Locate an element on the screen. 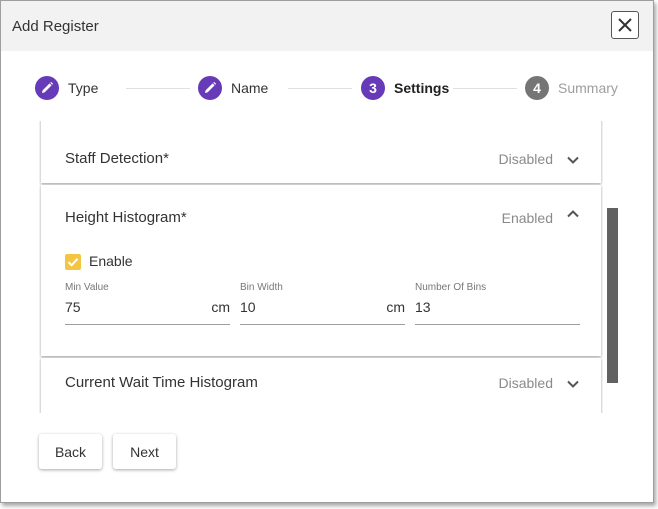 This screenshot has width=658, height=509. close-icon is located at coordinates (625, 25).